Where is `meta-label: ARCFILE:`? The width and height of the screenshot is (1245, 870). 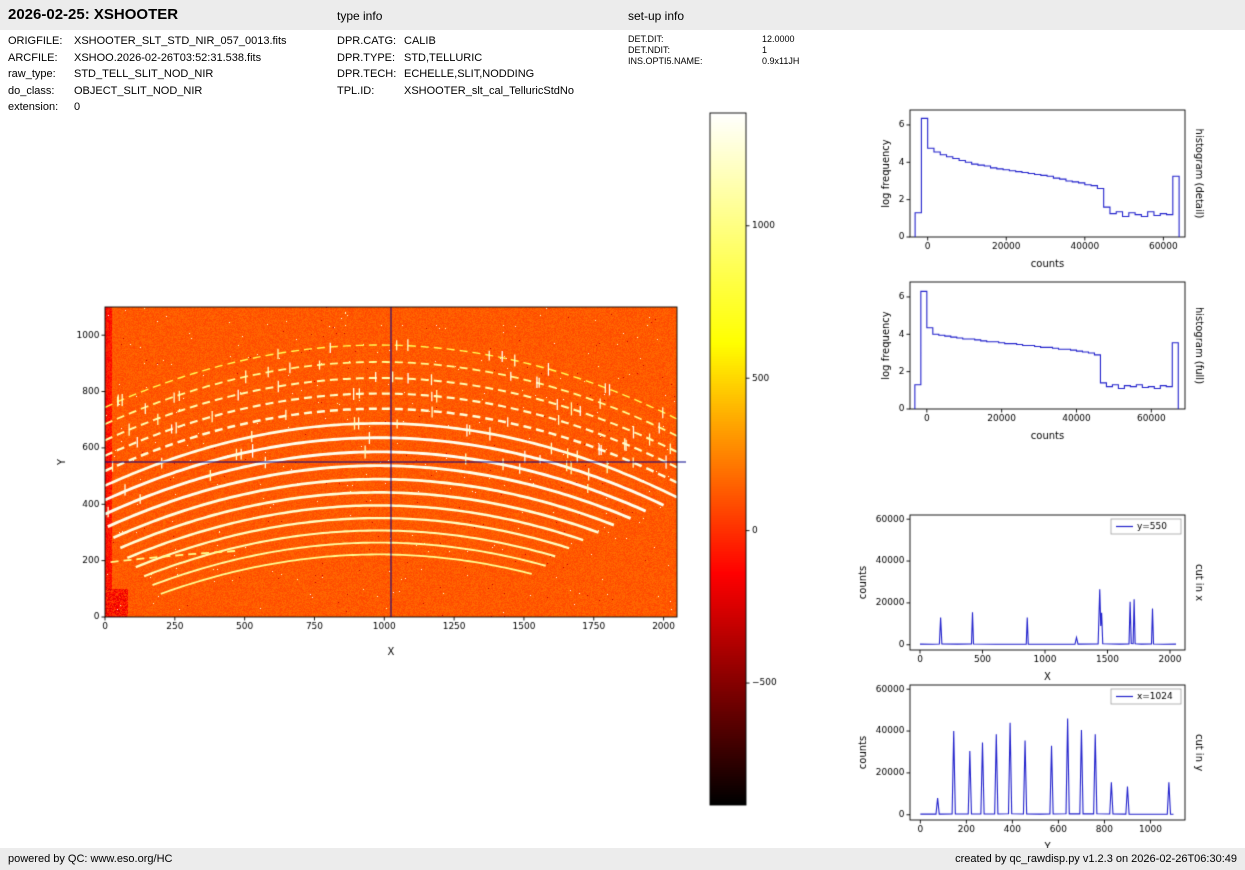
meta-label: ARCFILE: is located at coordinates (33, 57).